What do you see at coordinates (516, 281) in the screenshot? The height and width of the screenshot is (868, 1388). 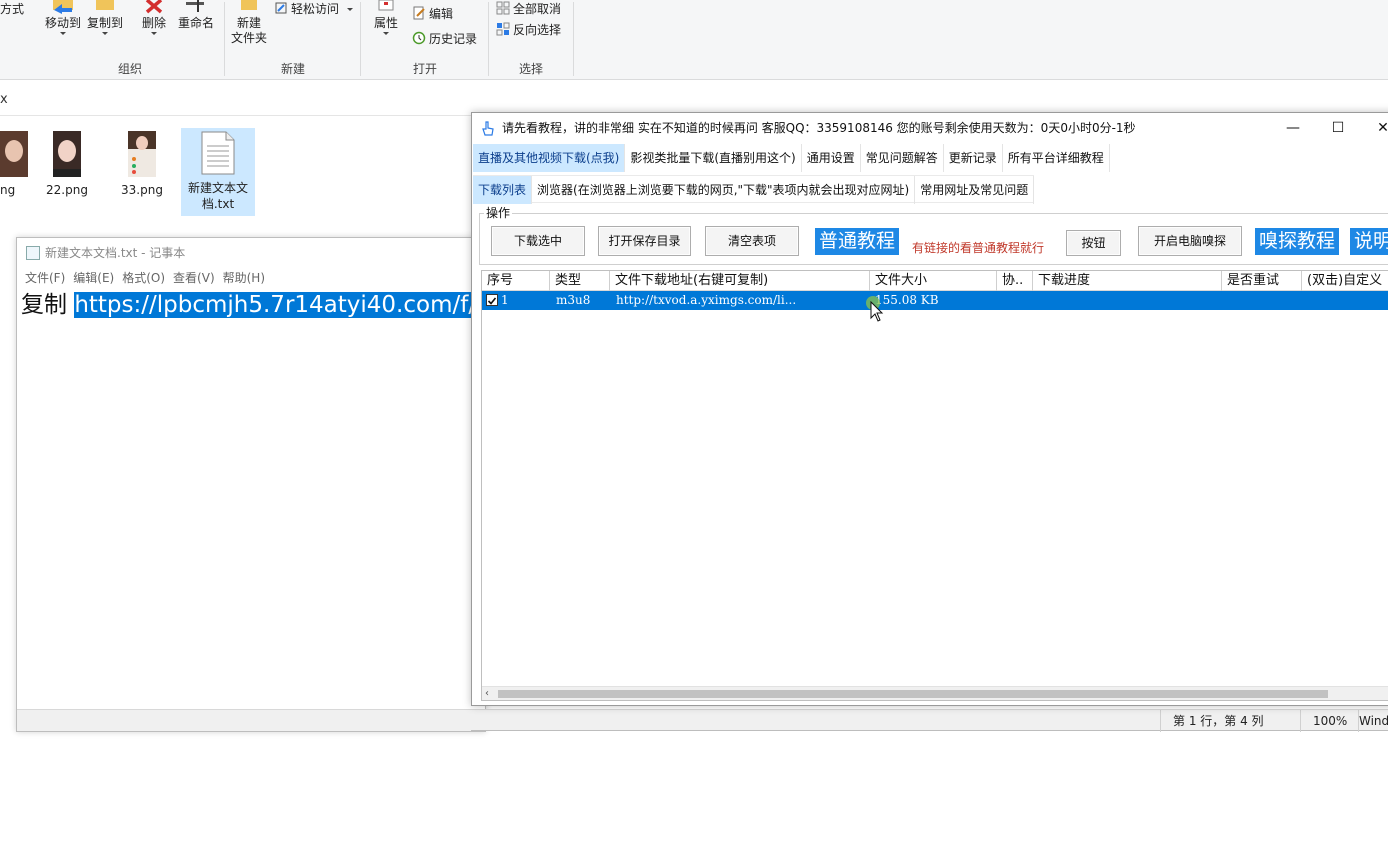 I see `column-header-index: 序号` at bounding box center [516, 281].